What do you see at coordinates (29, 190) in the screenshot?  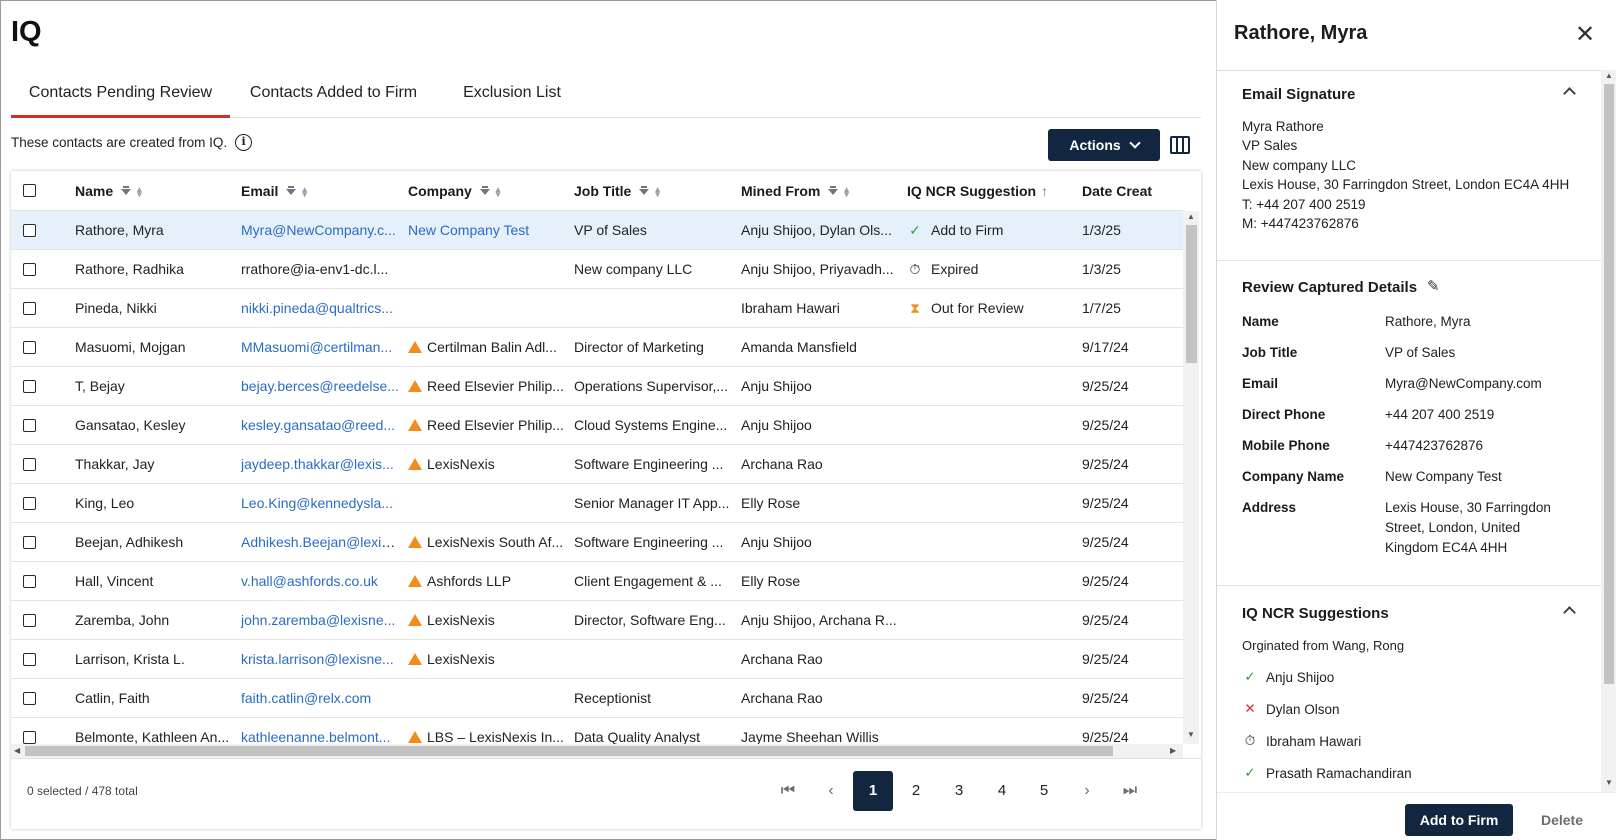 I see `select-all-checkbox` at bounding box center [29, 190].